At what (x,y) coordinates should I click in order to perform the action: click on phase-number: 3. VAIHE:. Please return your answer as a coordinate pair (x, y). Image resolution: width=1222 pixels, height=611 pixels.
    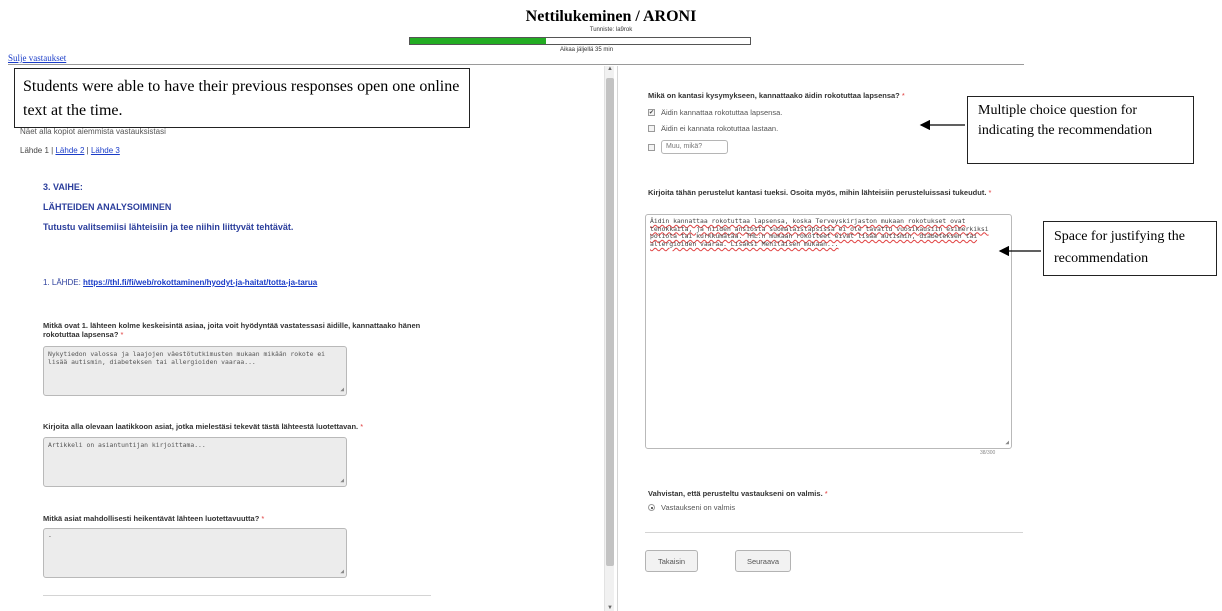
    Looking at the image, I should click on (63, 187).